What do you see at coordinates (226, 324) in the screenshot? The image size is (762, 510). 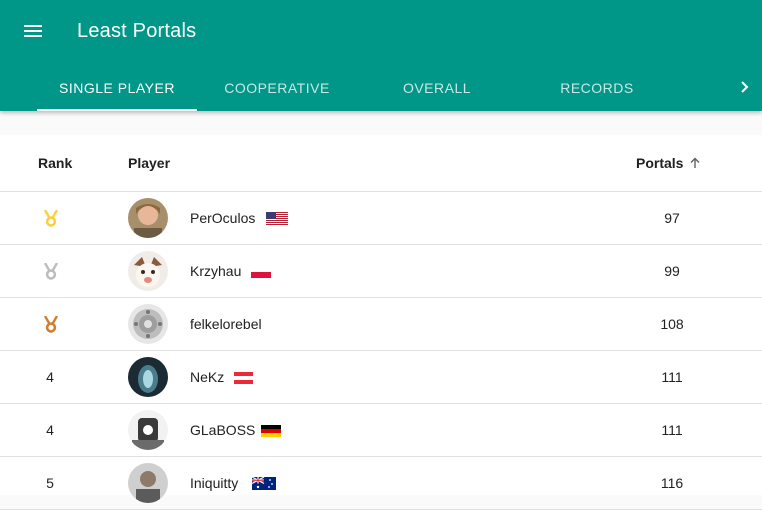 I see `player-name: felkelorebel` at bounding box center [226, 324].